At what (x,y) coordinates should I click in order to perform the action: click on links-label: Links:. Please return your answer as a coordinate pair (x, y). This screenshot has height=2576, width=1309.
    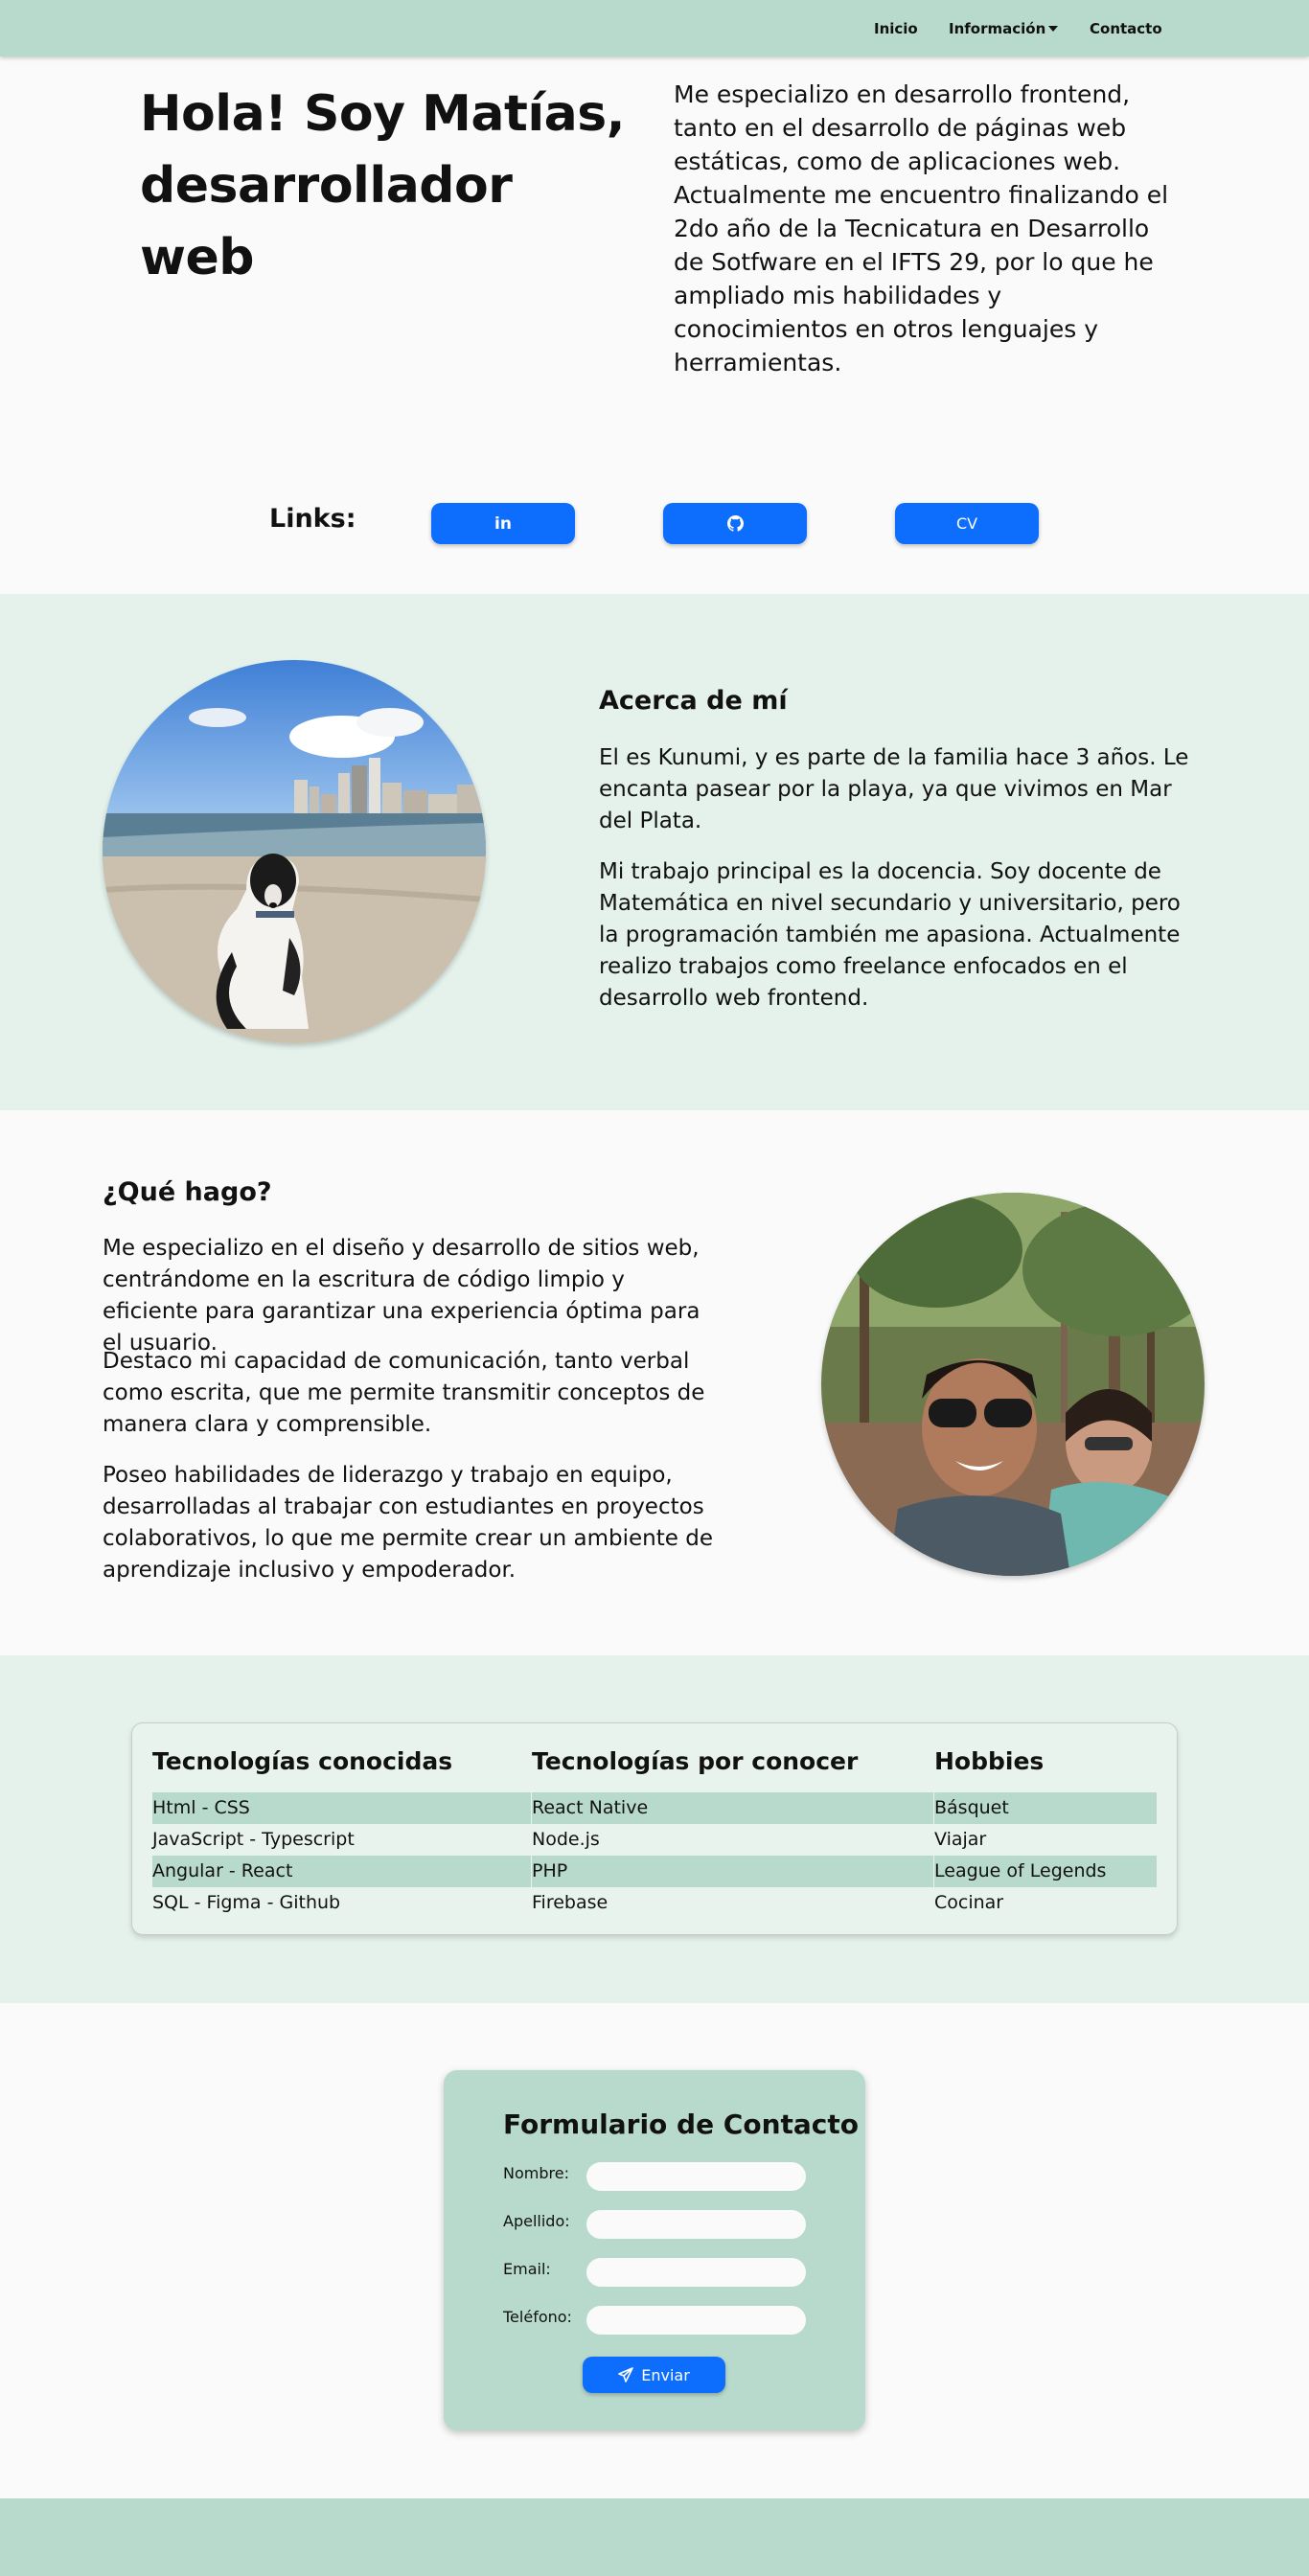
    Looking at the image, I should click on (313, 519).